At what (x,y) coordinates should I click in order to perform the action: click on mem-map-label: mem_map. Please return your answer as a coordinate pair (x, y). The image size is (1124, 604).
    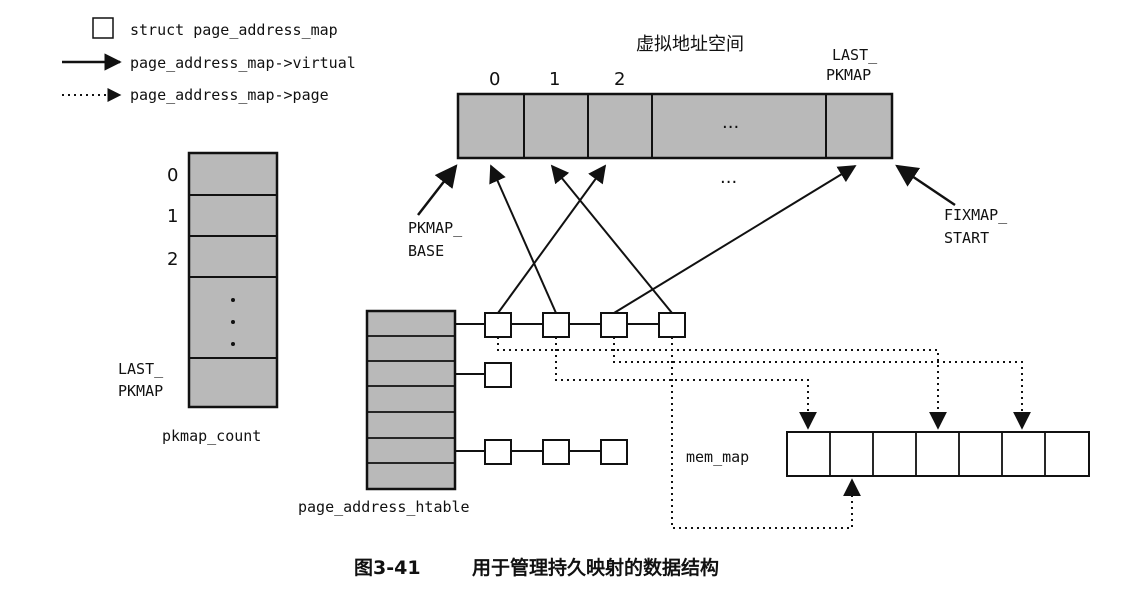
    Looking at the image, I should click on (717, 457).